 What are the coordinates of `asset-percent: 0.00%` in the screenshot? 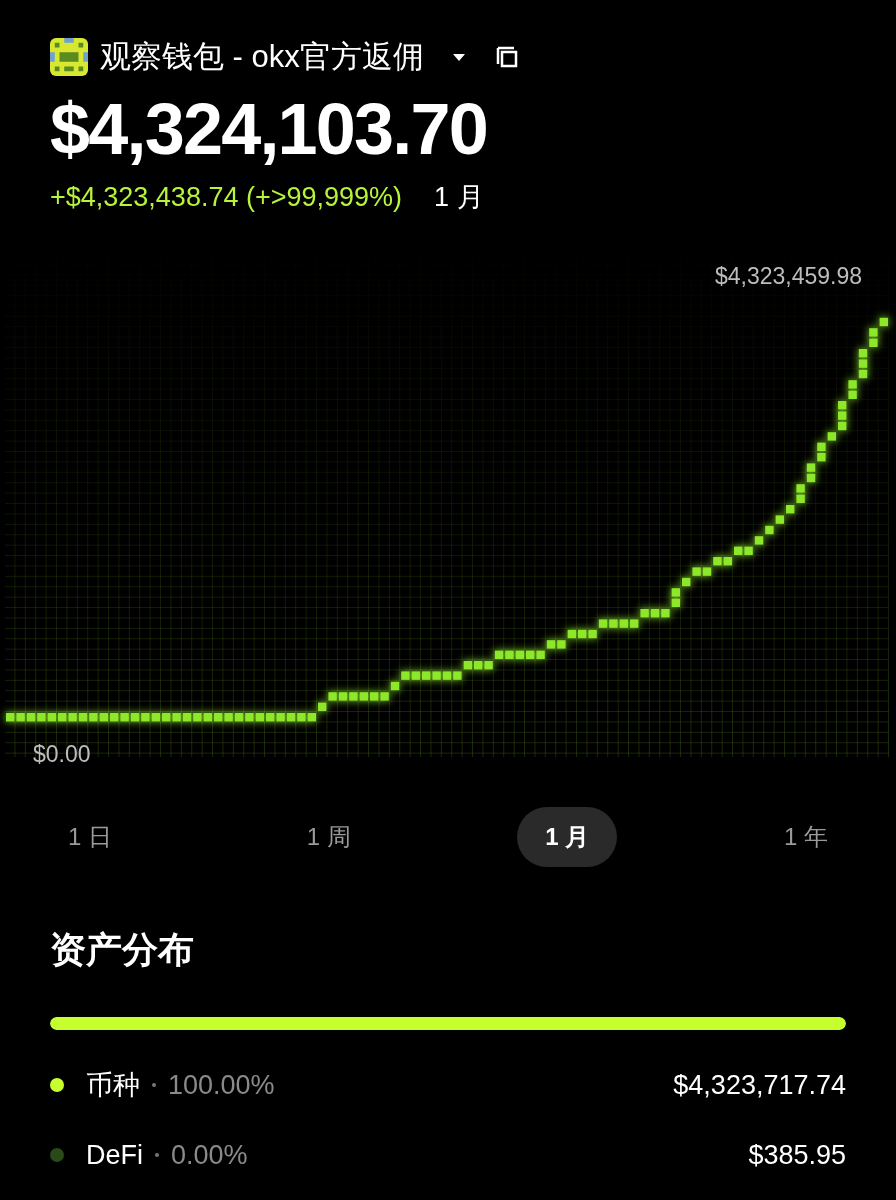 It's located at (209, 1155).